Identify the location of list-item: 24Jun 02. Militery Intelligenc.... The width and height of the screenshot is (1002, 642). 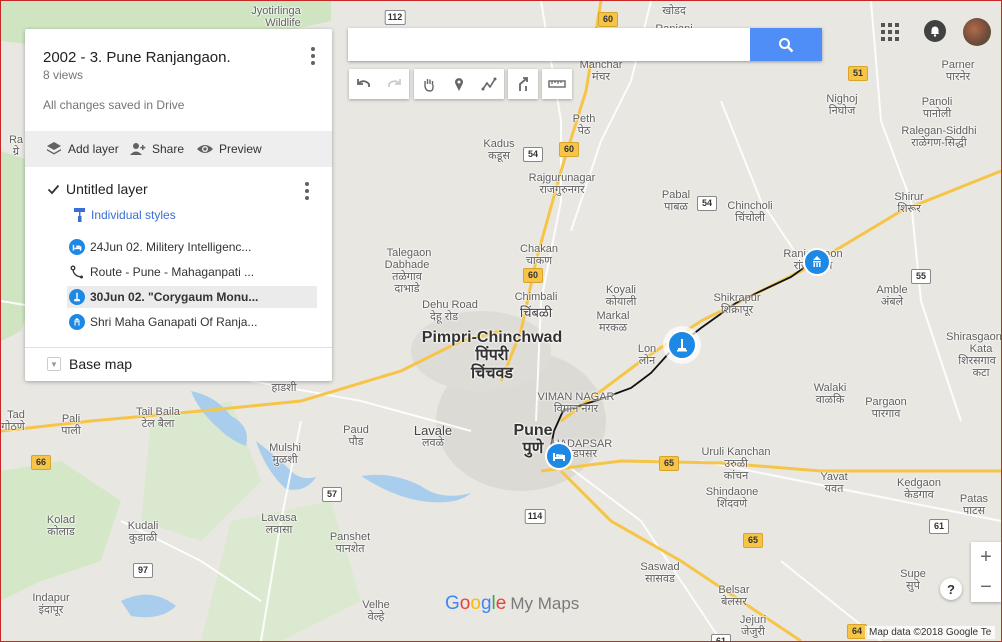
(192, 247).